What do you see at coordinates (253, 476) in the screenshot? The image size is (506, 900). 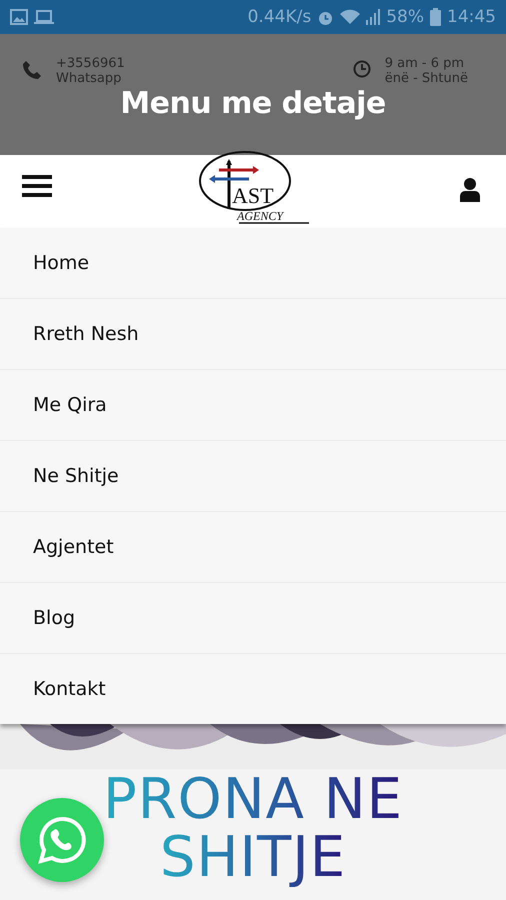 I see `menu-item: Ne Shitje` at bounding box center [253, 476].